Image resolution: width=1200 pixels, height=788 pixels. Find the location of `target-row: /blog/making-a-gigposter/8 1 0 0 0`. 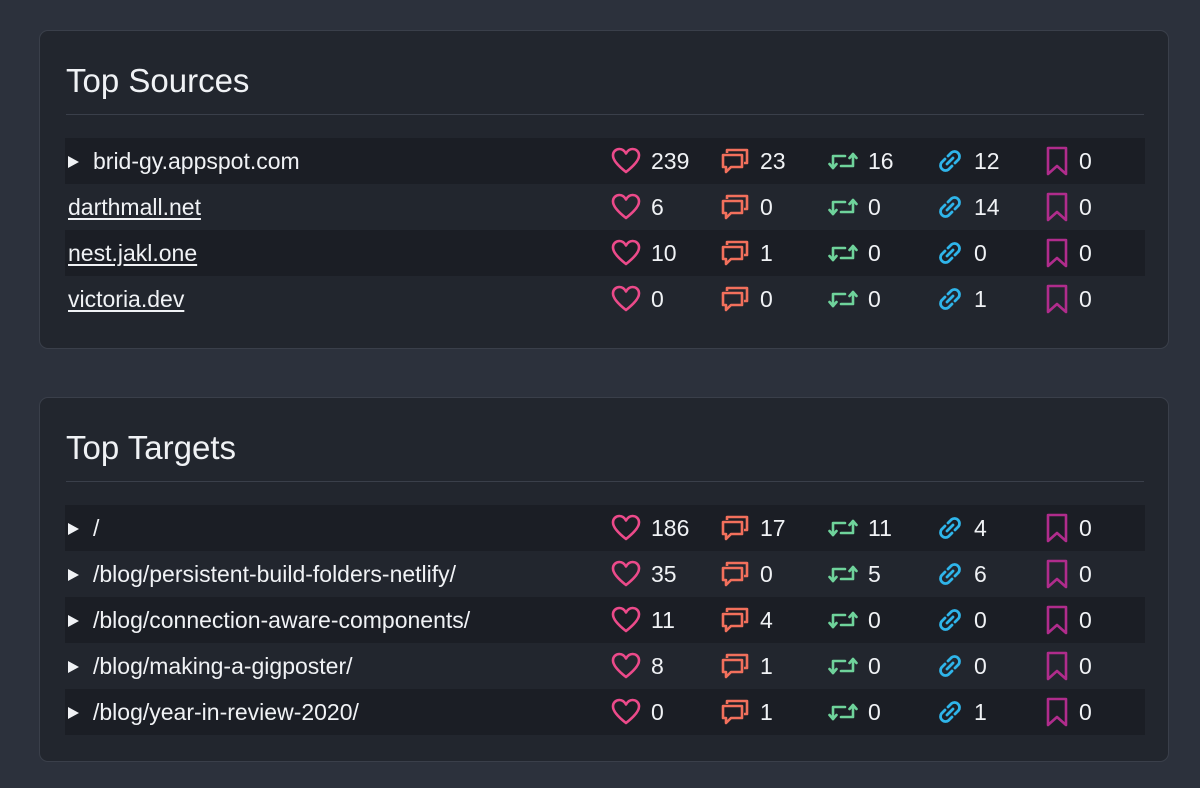

target-row: /blog/making-a-gigposter/8 1 0 0 0 is located at coordinates (605, 666).